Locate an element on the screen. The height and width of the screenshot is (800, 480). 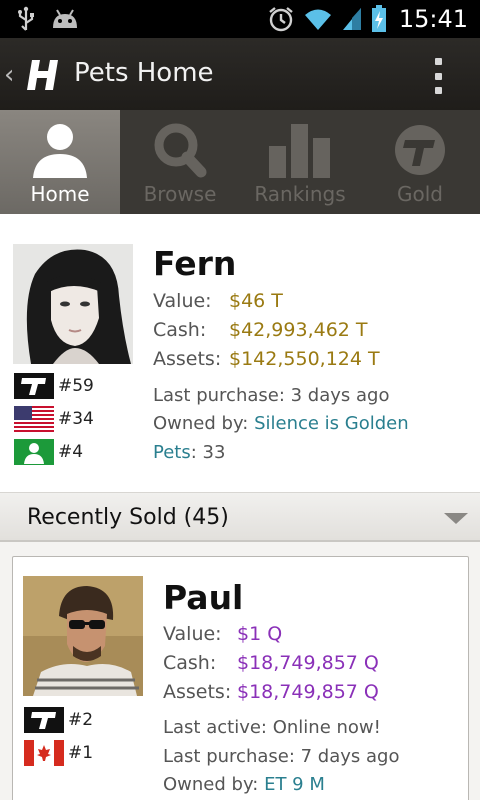
section-title: Recently Sold (45) is located at coordinates (128, 517).